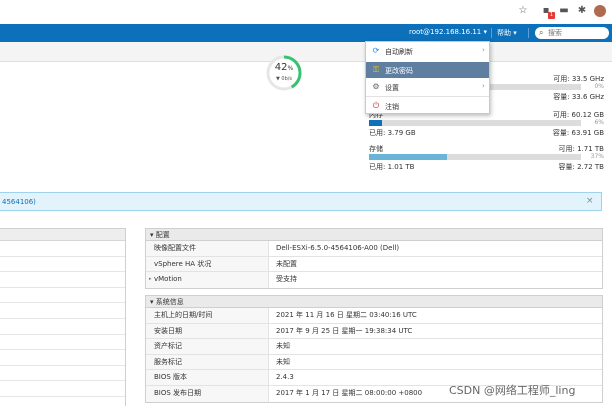 This screenshot has width=612, height=406. Describe the element at coordinates (392, 107) in the screenshot. I see `menu-item-label: 注销` at that location.